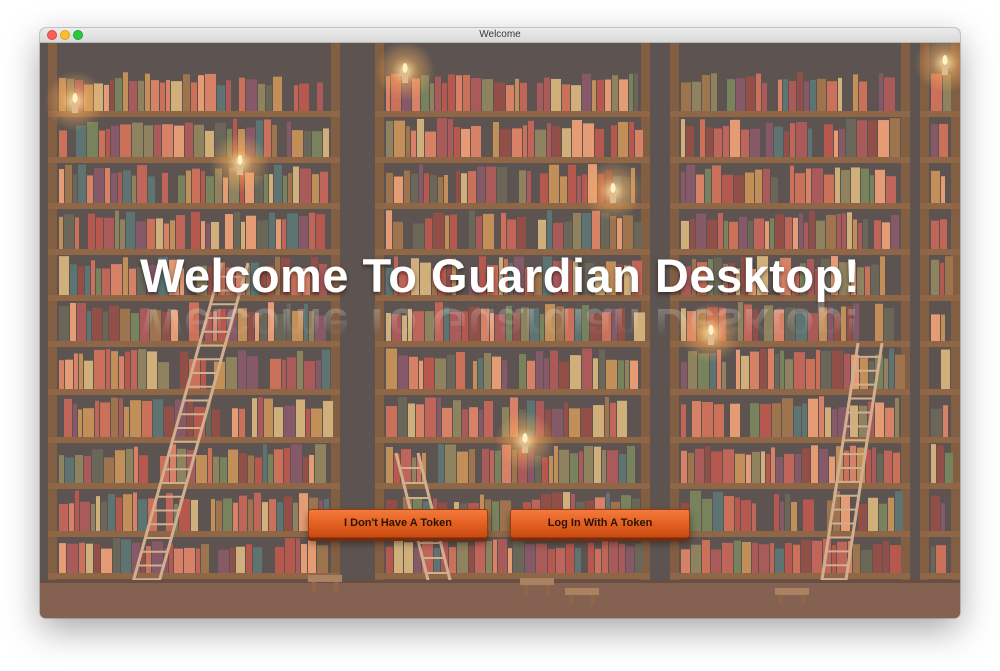 Image resolution: width=1000 pixels, height=671 pixels. I want to click on window-title: Welcome, so click(500, 34).